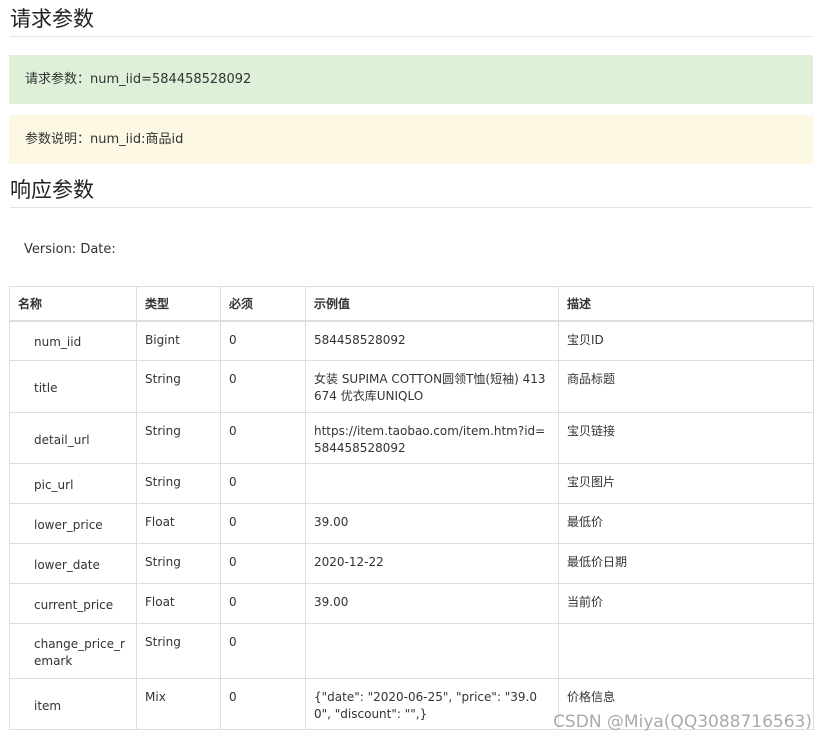 The width and height of the screenshot is (826, 742). Describe the element at coordinates (686, 563) in the screenshot. I see `cell-description: 最低价日期` at that location.